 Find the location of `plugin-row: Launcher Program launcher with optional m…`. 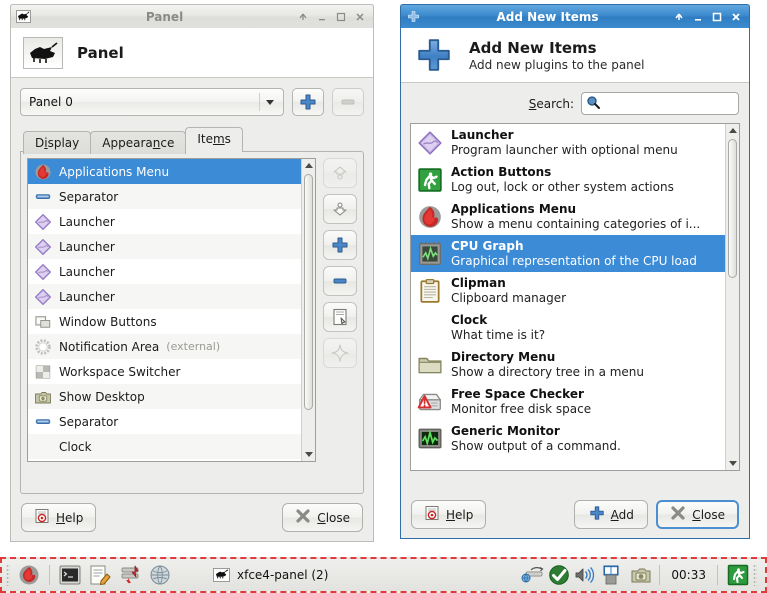

plugin-row: Launcher Program launcher with optional m… is located at coordinates (568, 142).